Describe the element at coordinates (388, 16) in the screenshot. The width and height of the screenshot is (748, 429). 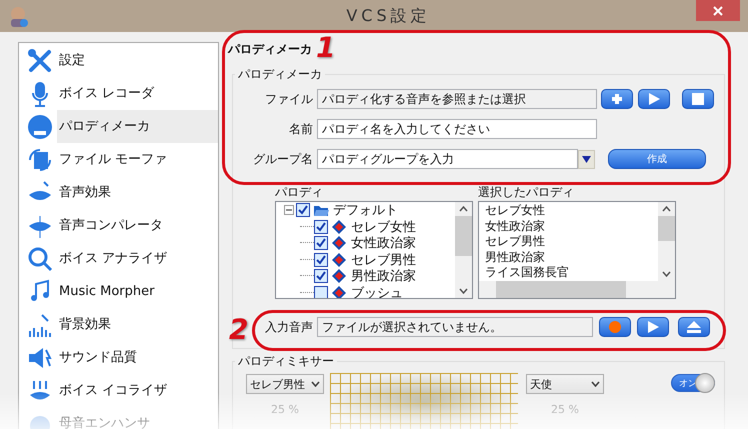
I see `window-title: VCS設定` at that location.